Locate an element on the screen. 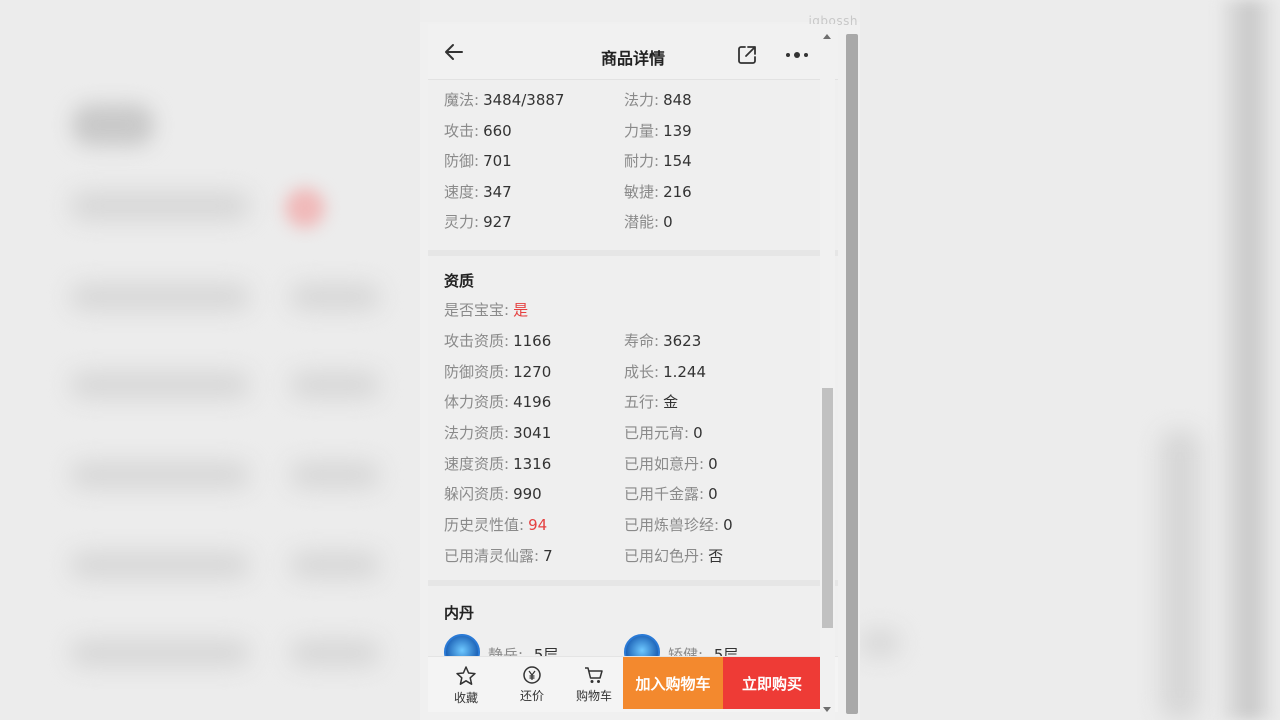  inner-dan-card: 内丹 静岳: 5层 矫健: 5层 is located at coordinates (633, 621).